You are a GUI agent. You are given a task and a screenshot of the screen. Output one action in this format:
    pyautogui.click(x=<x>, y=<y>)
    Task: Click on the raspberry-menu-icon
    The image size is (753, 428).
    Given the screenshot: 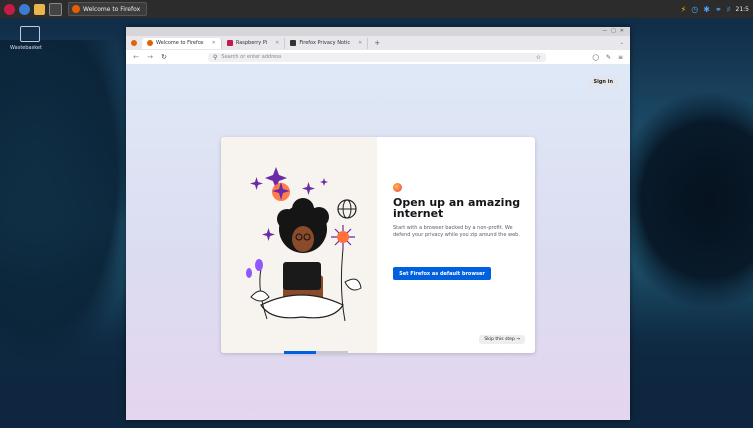 What is the action you would take?
    pyautogui.click(x=9, y=9)
    